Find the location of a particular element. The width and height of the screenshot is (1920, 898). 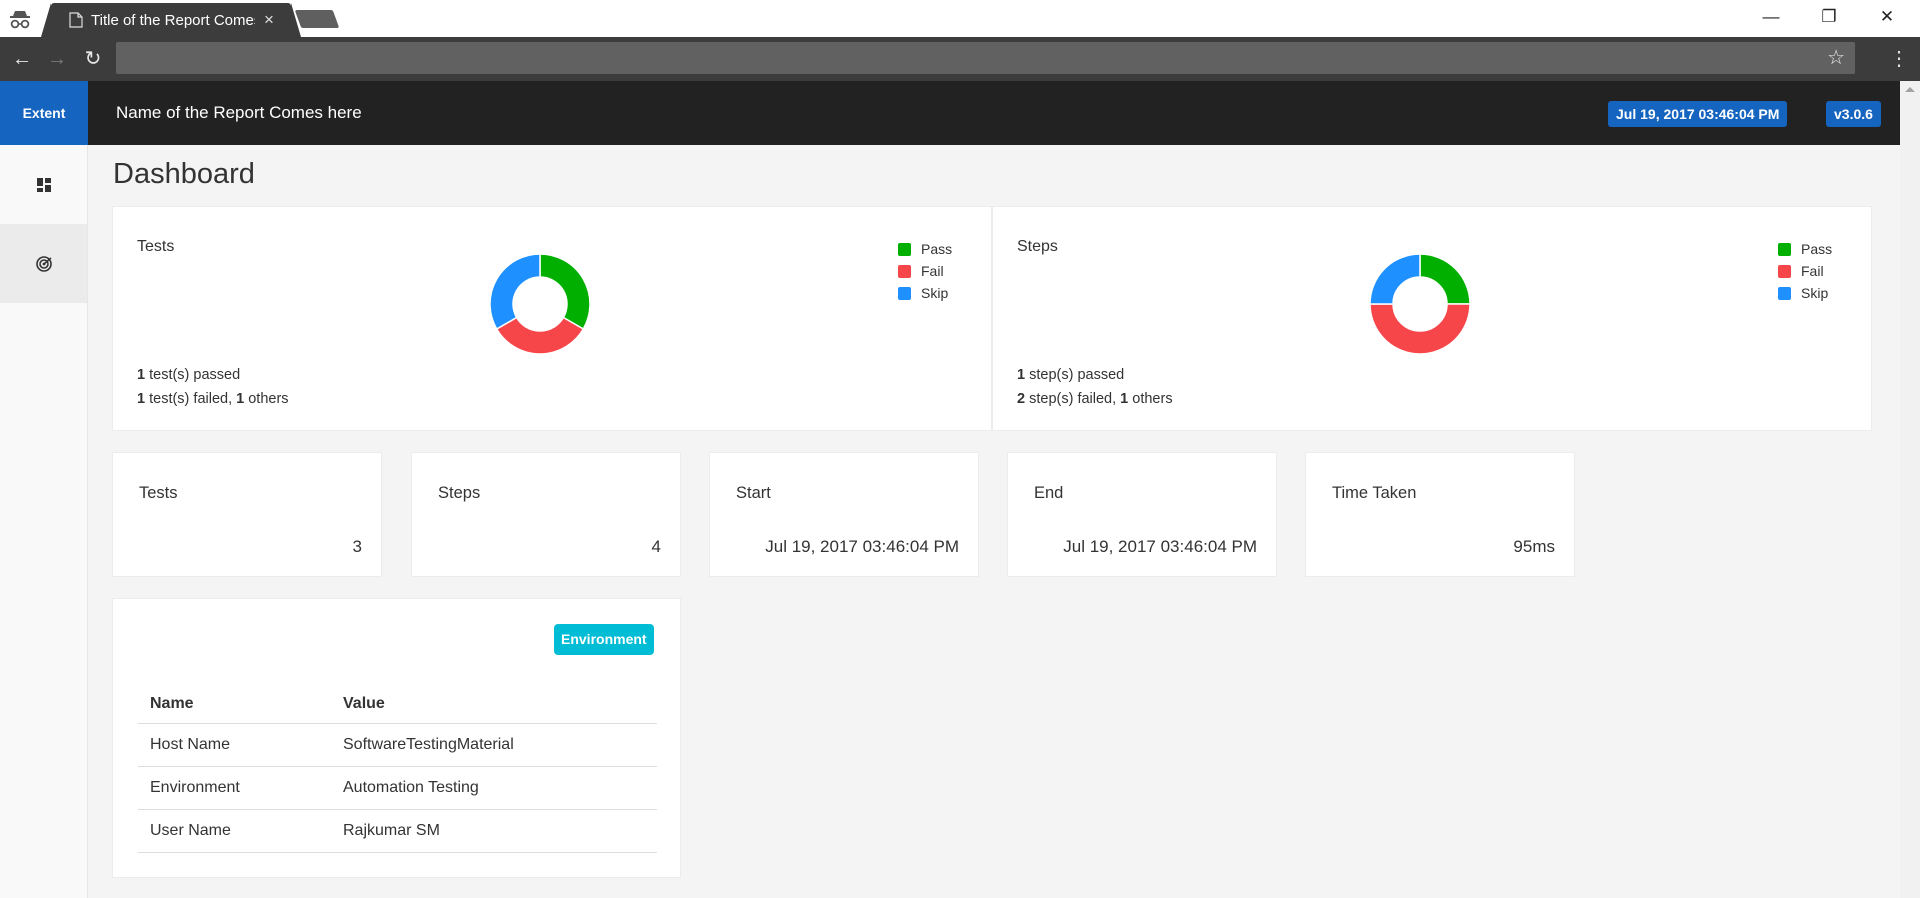

address-bar: ☆ is located at coordinates (985, 58).